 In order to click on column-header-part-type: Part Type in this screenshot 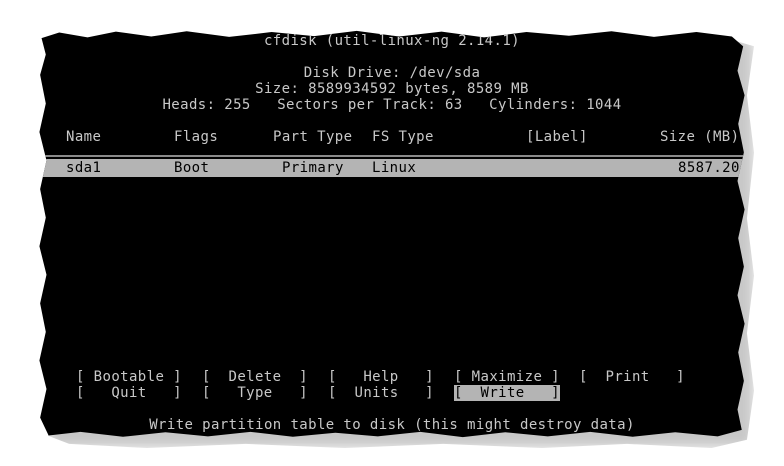, I will do `click(313, 137)`.